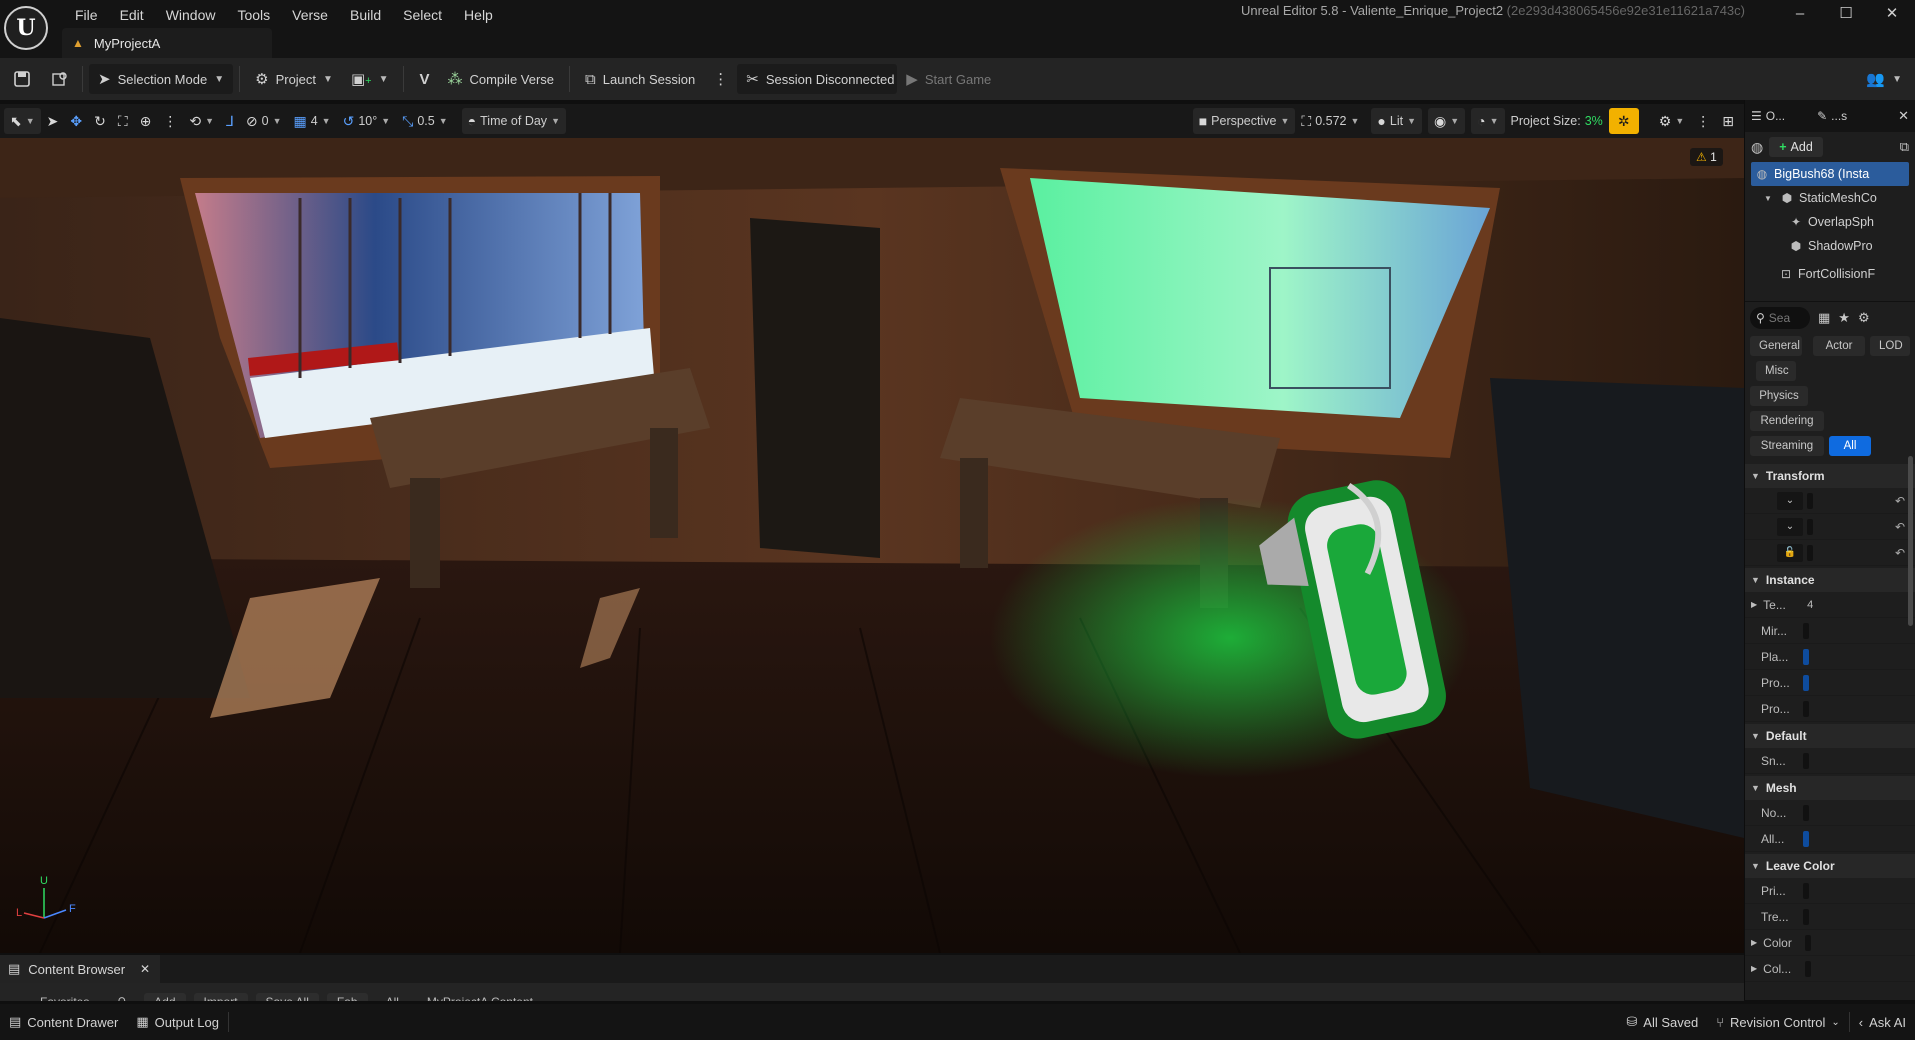  Describe the element at coordinates (392, 997) in the screenshot. I see `cb-path-all: All` at that location.